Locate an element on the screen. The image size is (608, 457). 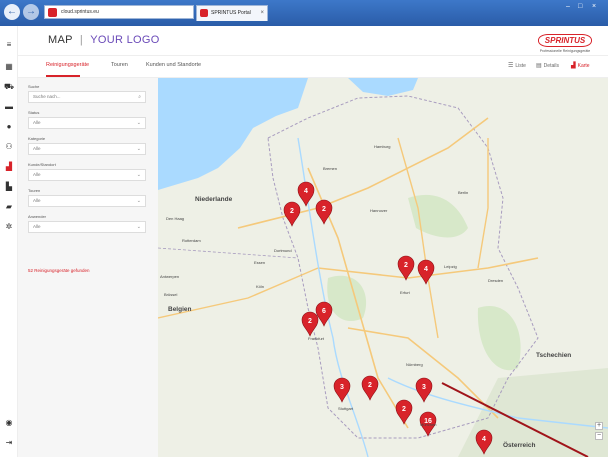
brand-name: SPRINTUS is located at coordinates (565, 40).